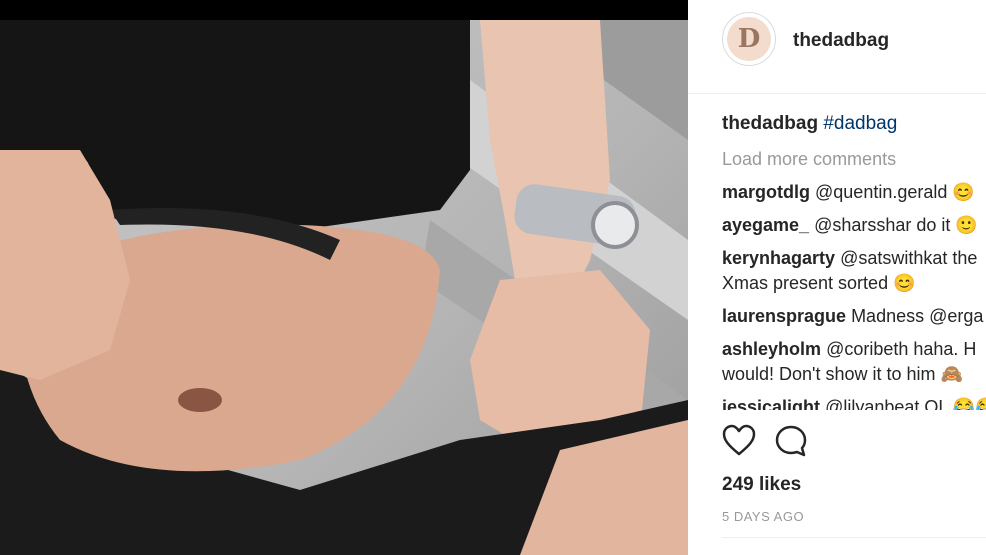 This screenshot has width=986, height=555. I want to click on comment-text-continued: Xmas present sorted 😊, so click(819, 283).